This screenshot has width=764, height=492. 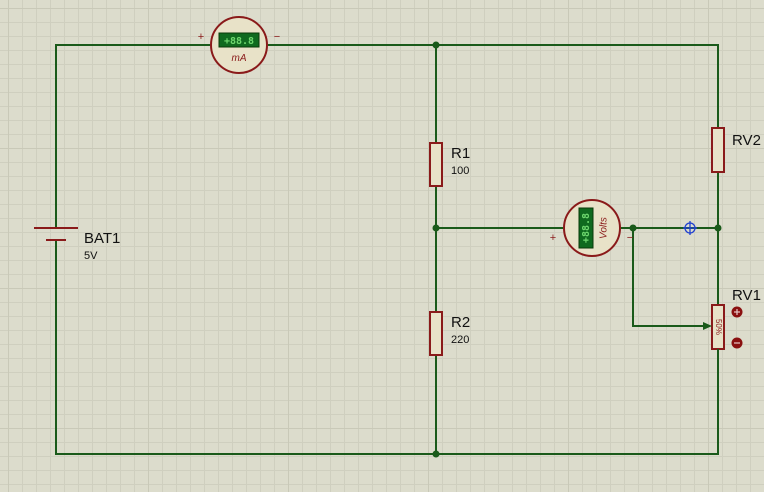 I want to click on resistor-r1: R1 100, so click(x=449, y=164).